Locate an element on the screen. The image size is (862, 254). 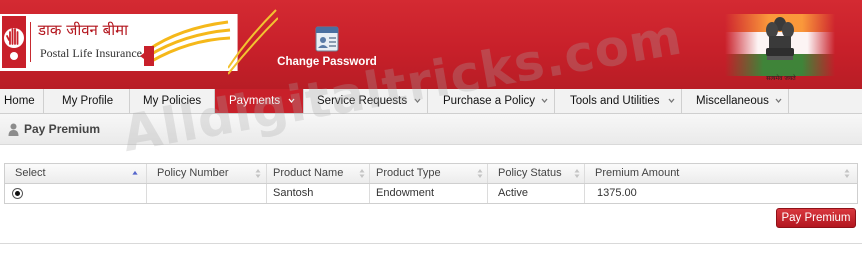
pay-premium-button: Pay Premium is located at coordinates (816, 218).